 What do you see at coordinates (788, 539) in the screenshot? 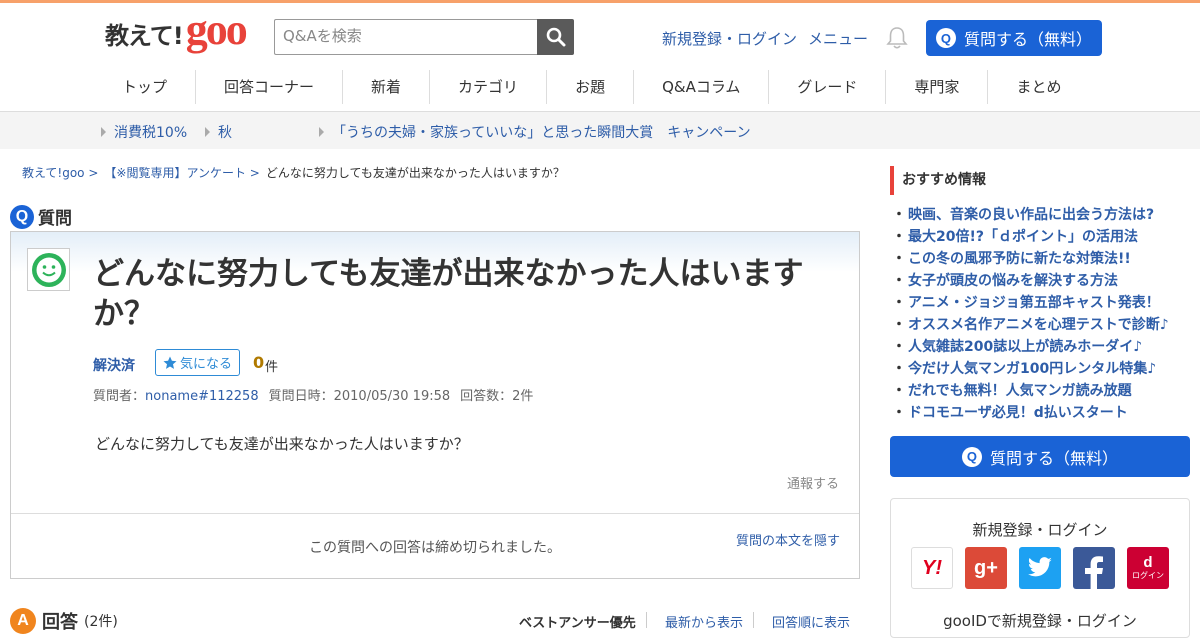
I see `hide-body-link: 質問の本文を隠す` at bounding box center [788, 539].